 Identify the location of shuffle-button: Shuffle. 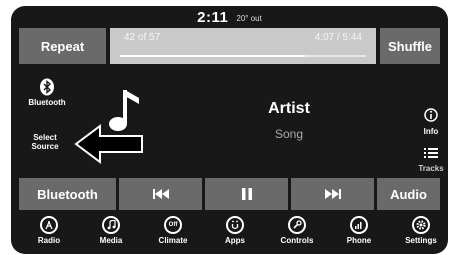
(410, 46).